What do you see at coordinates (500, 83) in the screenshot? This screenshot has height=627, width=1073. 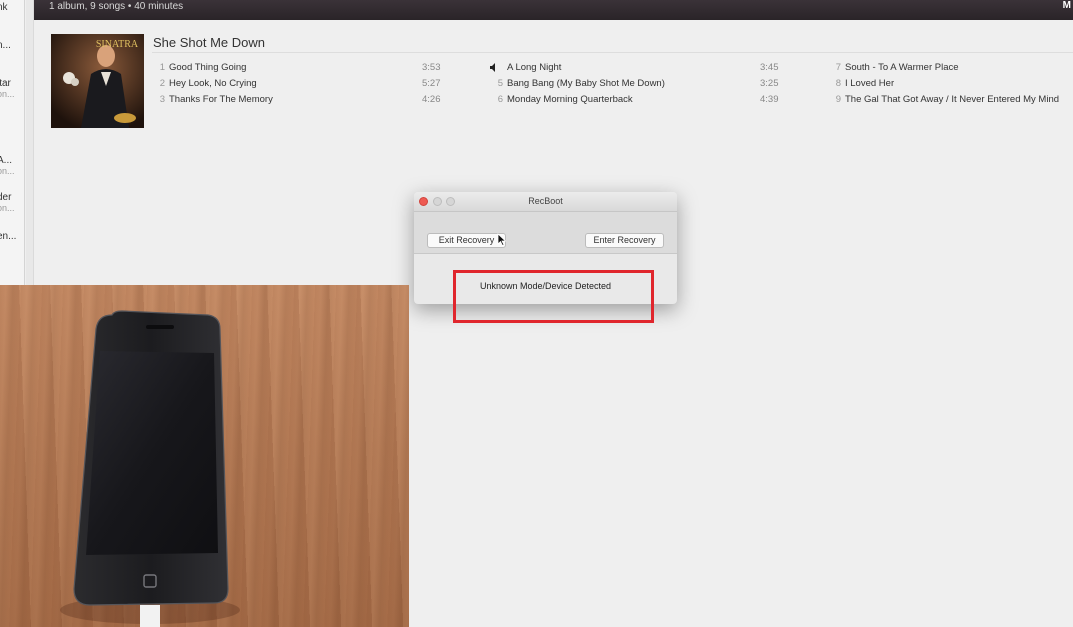 I see `track-number: 5` at bounding box center [500, 83].